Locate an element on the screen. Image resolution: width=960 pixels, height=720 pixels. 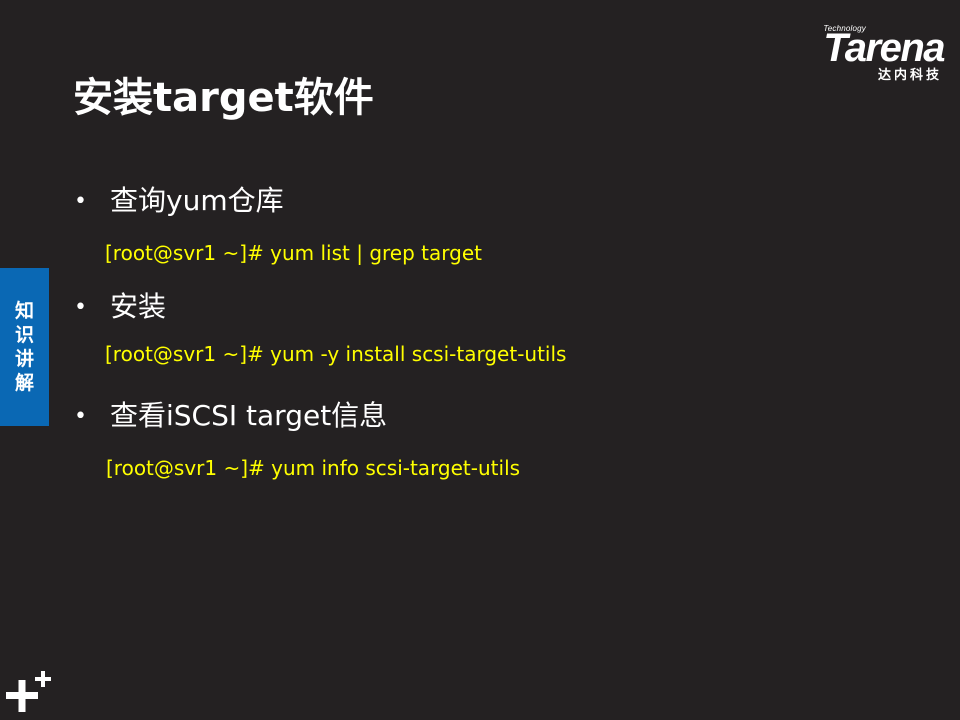
page-title: 安装target软件 is located at coordinates (223, 98).